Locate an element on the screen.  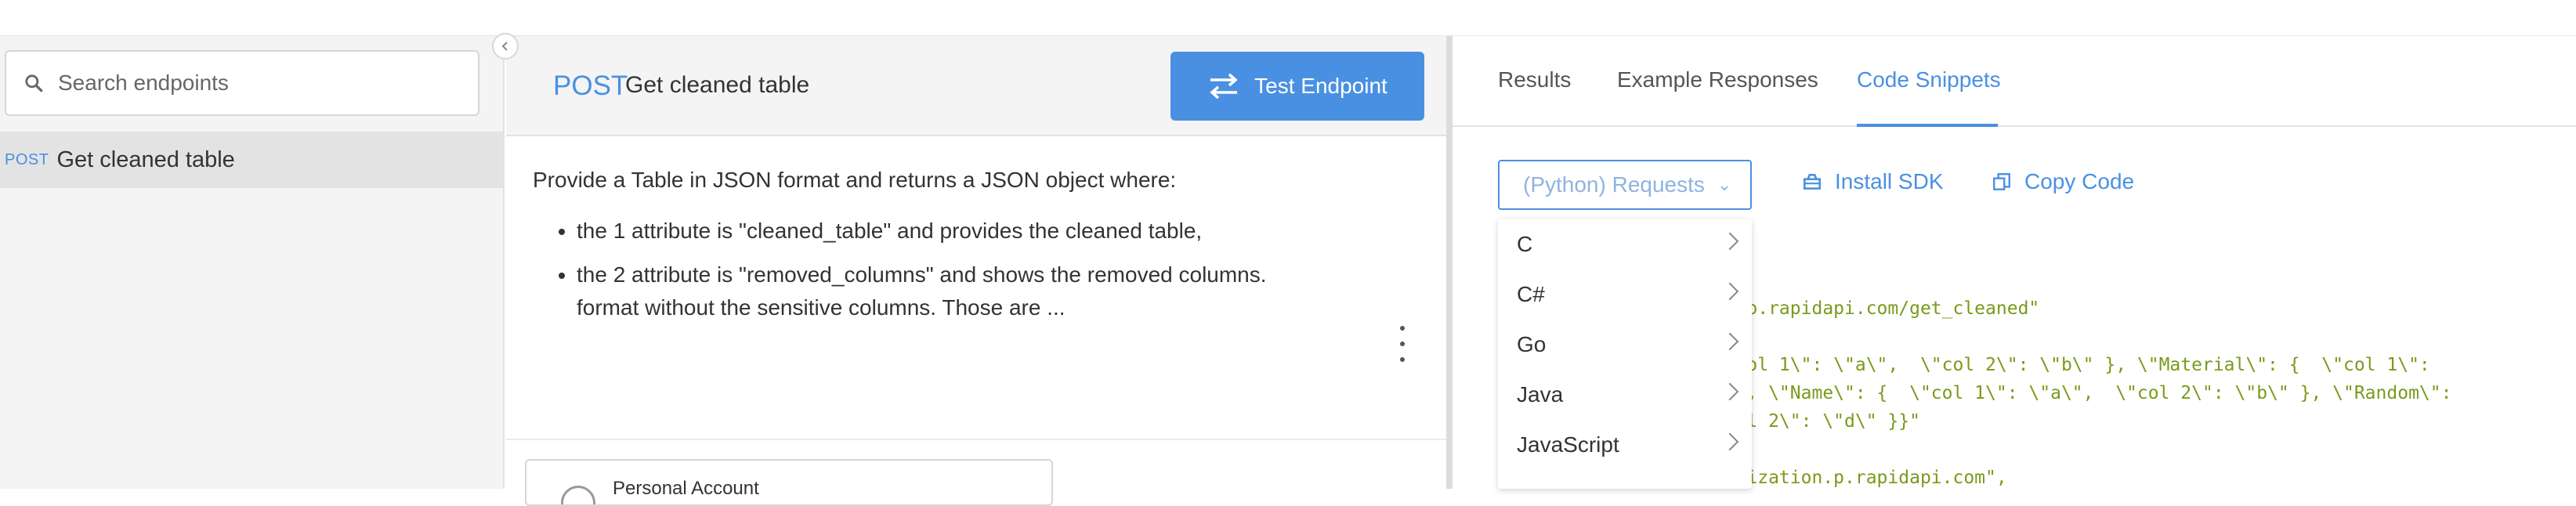
copy-icon is located at coordinates (2002, 181).